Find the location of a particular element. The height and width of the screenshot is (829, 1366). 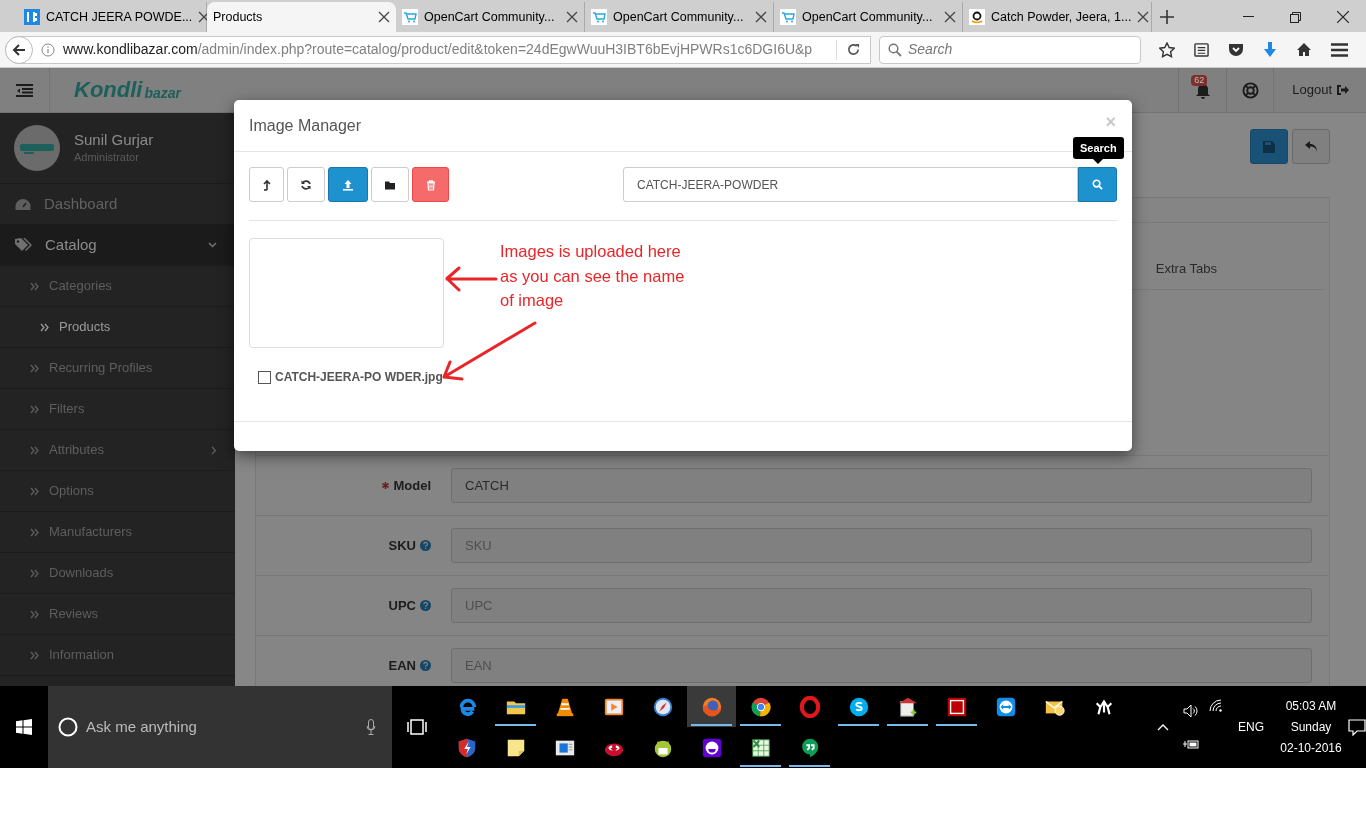

lifebuoy-icon is located at coordinates (1250, 90).